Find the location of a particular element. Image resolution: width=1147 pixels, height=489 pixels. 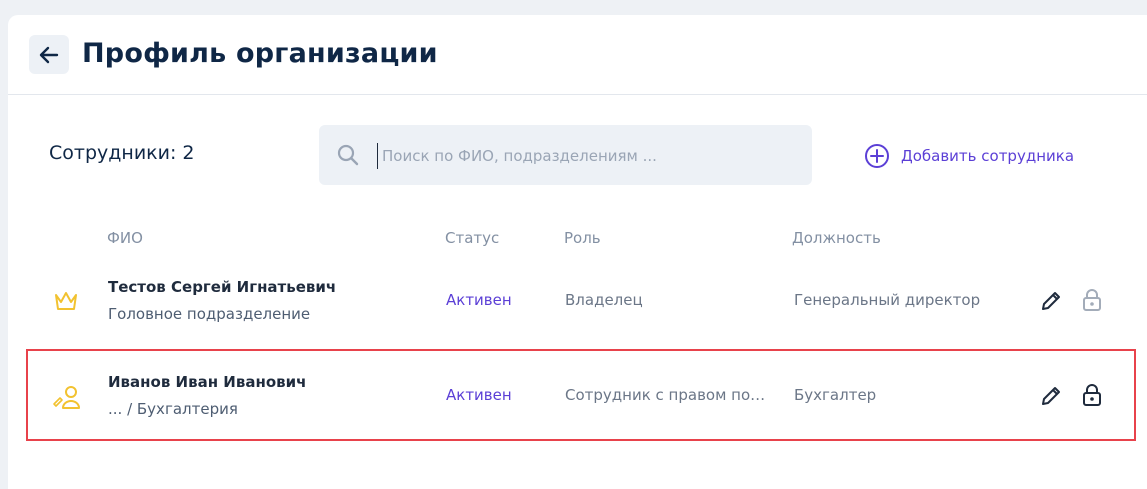

search-icon is located at coordinates (348, 155).